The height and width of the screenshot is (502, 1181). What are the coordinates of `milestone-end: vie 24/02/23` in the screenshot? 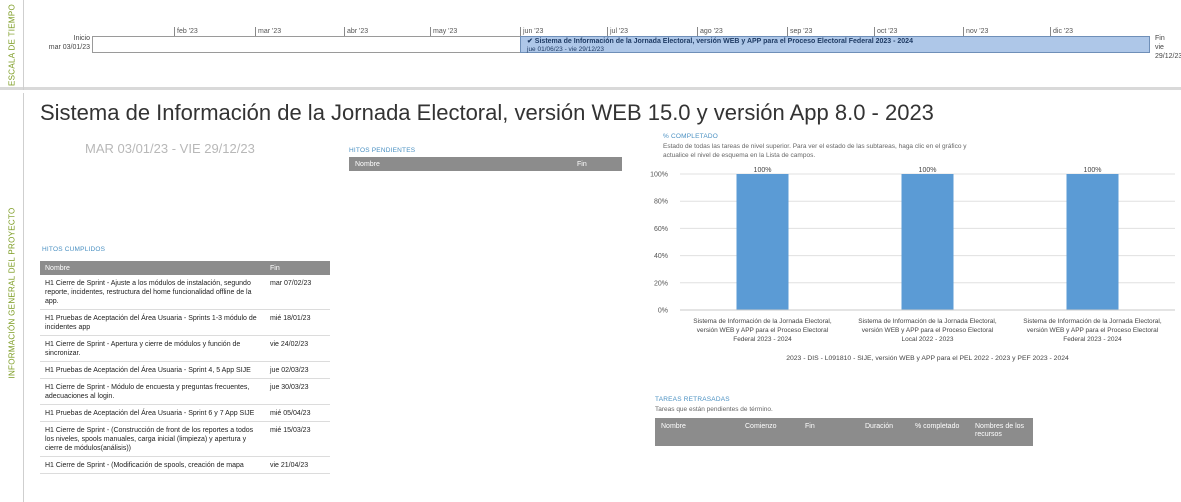 It's located at (289, 344).